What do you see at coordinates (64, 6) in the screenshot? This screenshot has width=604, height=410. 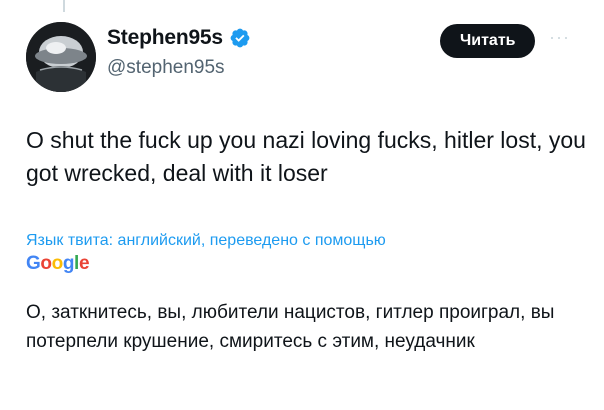 I see `thread-connector-line` at bounding box center [64, 6].